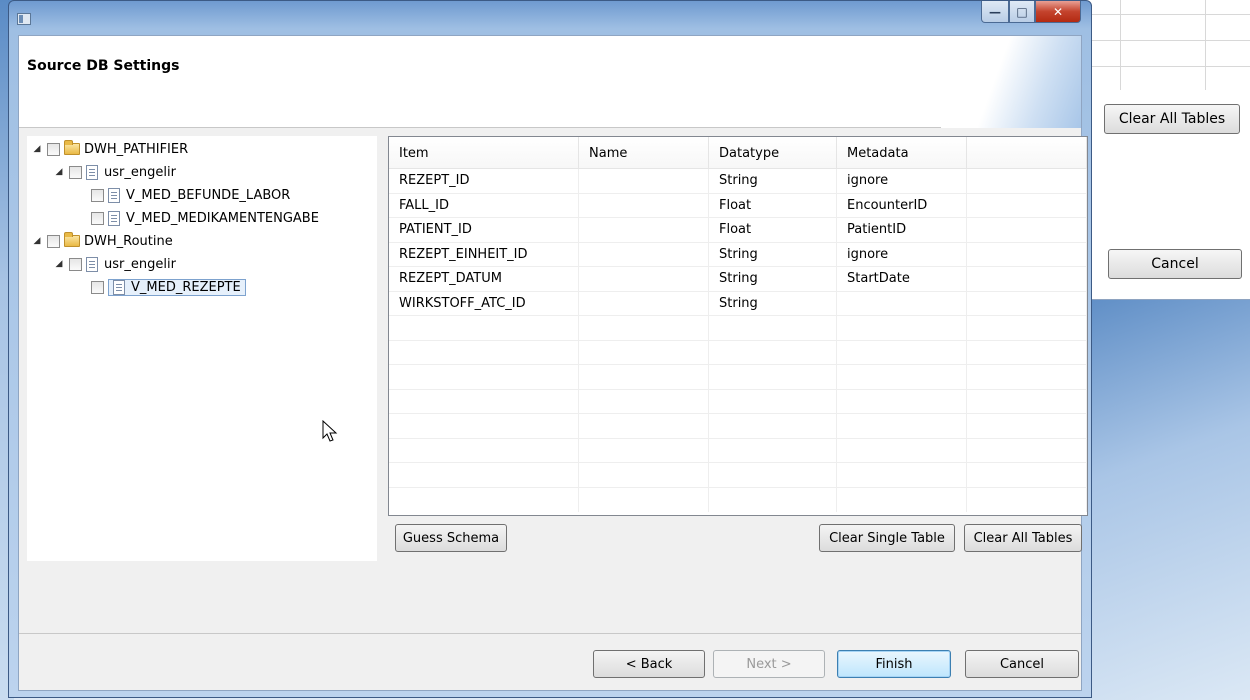  I want to click on cell-metadata: EncounterID, so click(902, 205).